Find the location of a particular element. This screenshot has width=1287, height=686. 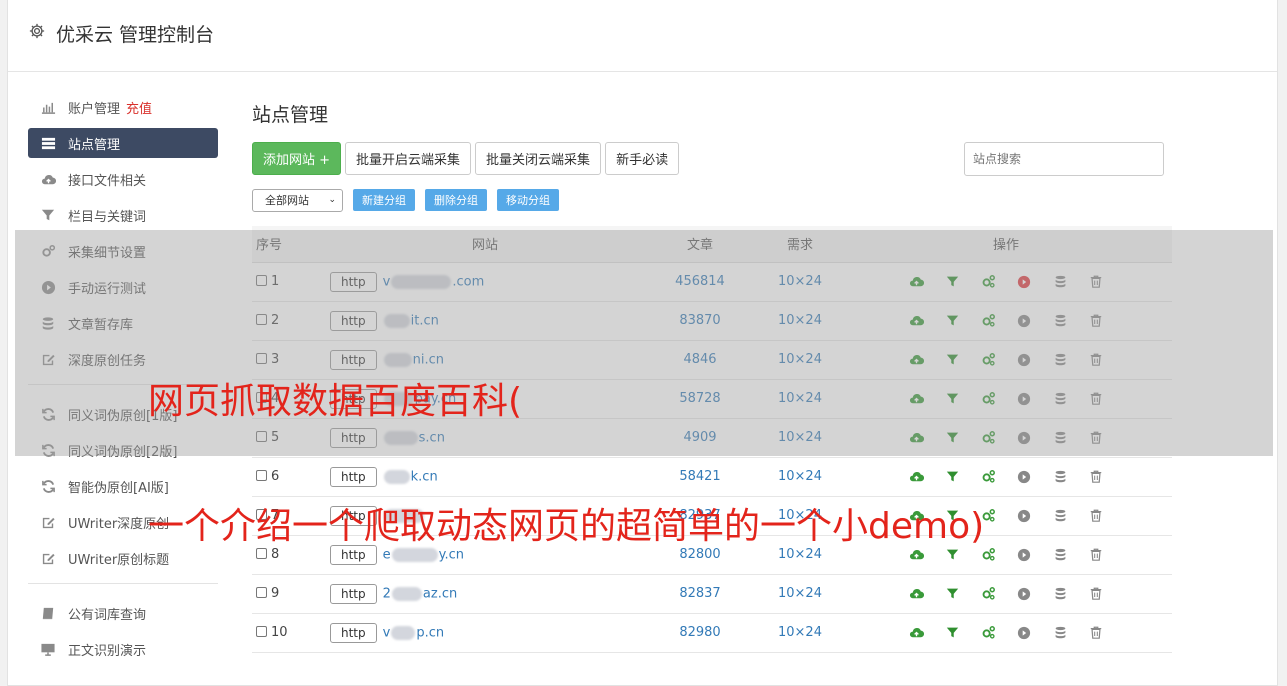

sidebar-item-b-2: 智能伪原创[AI版] is located at coordinates (123, 486).